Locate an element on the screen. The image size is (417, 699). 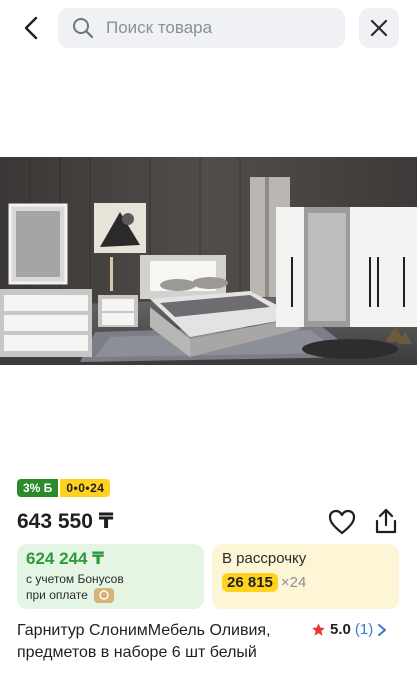
chevron-left-icon is located at coordinates (31, 28).